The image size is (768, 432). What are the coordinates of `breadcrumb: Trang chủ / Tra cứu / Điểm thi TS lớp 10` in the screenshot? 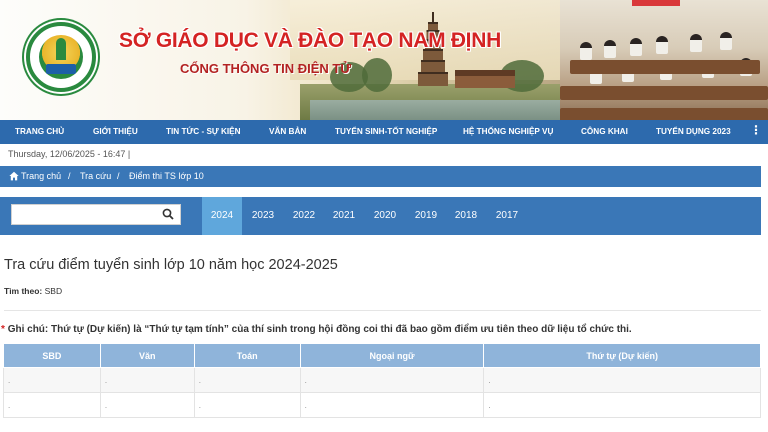 It's located at (380, 176).